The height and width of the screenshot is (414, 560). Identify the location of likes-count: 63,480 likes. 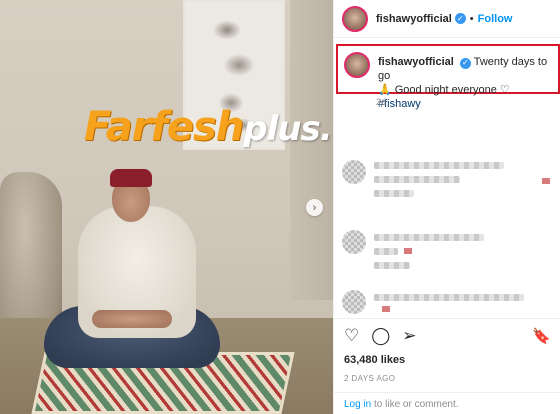
(374, 360).